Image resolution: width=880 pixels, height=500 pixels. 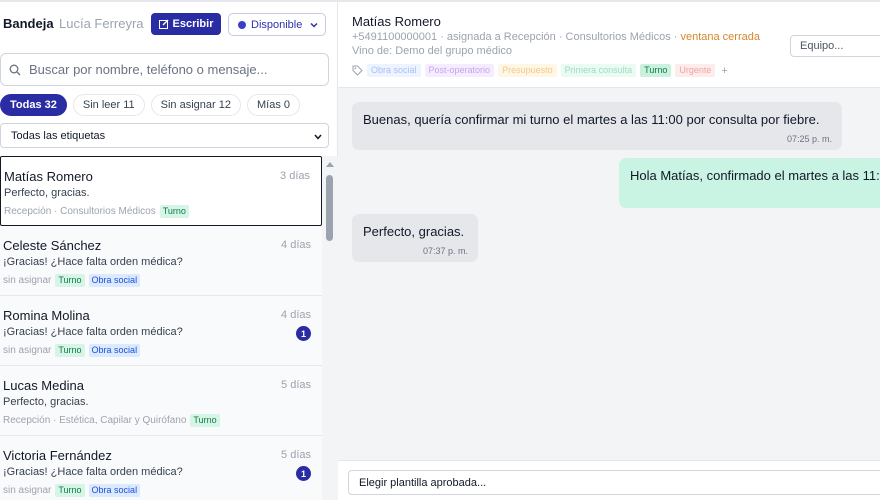 I want to click on write-button: Escribir, so click(x=186, y=24).